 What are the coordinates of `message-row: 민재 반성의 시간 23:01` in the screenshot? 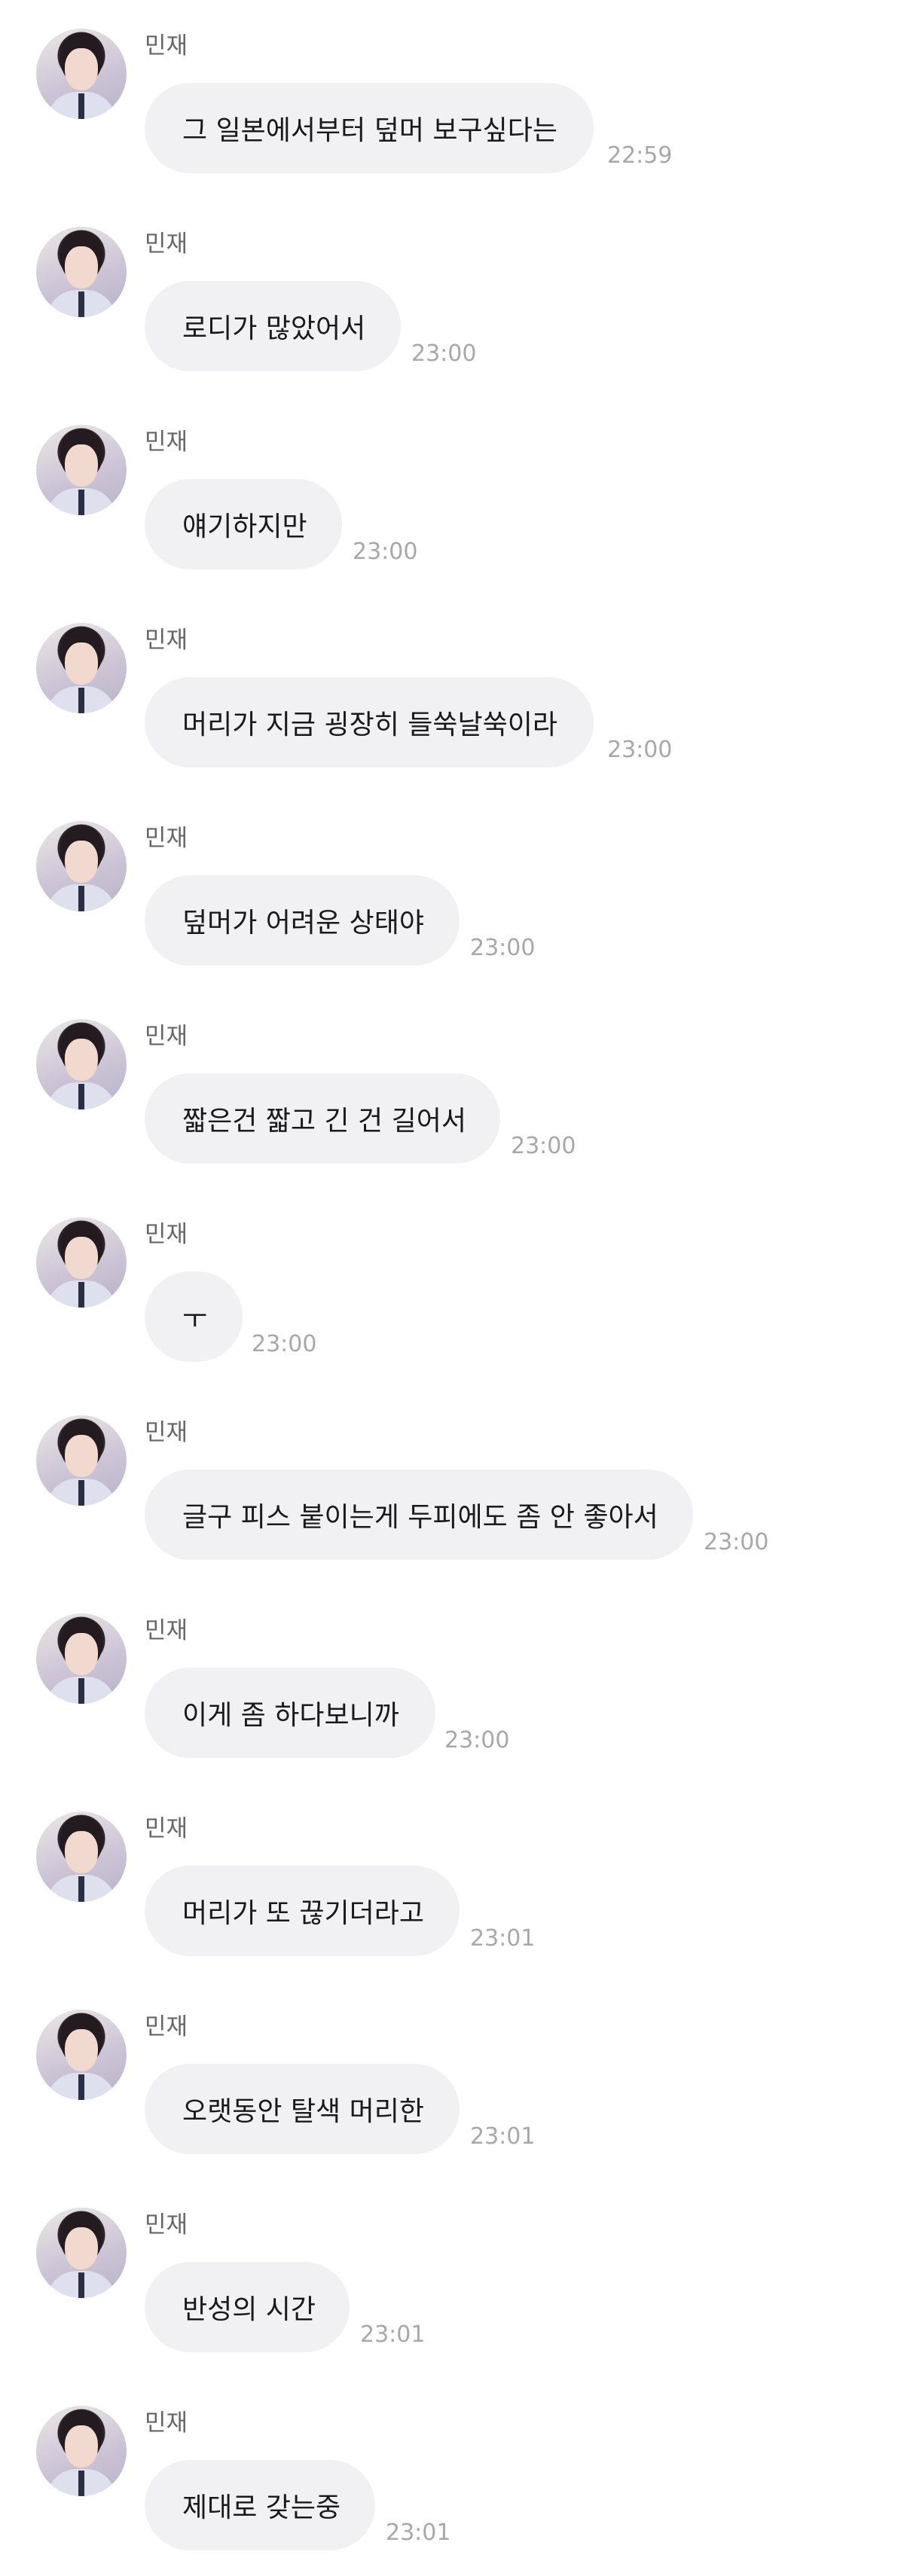 It's located at (452, 2270).